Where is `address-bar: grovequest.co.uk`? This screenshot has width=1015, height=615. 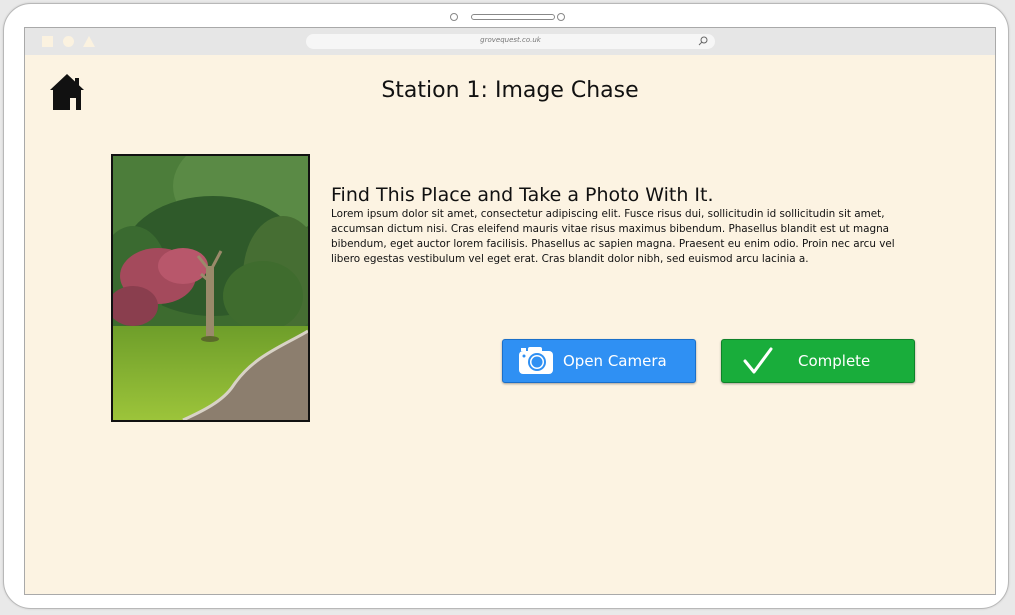 address-bar: grovequest.co.uk is located at coordinates (510, 41).